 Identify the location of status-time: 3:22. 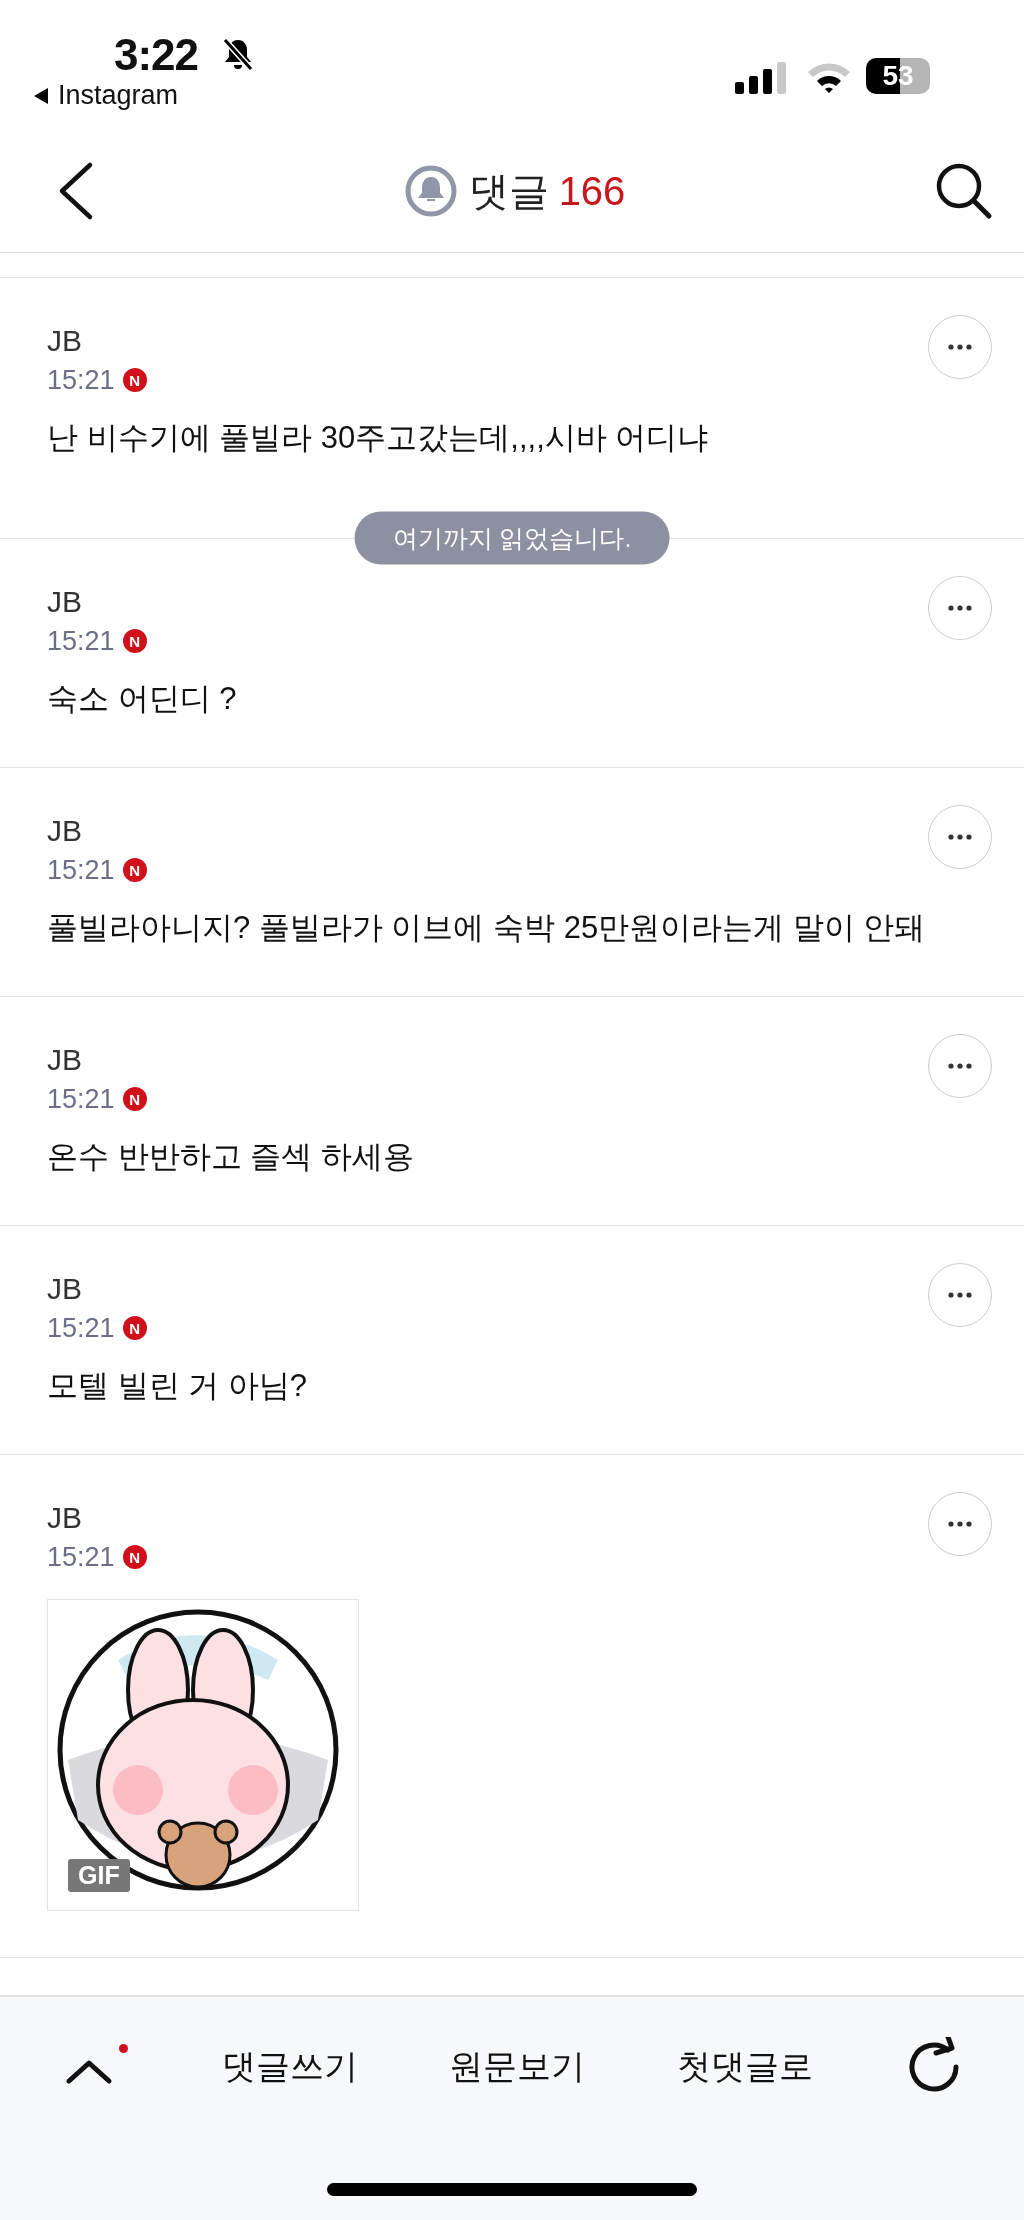
(156, 55).